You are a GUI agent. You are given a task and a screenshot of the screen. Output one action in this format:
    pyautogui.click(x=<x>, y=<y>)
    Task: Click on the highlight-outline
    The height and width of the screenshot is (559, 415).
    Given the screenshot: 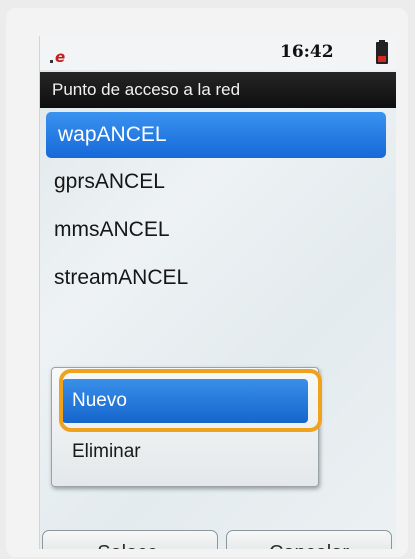 What is the action you would take?
    pyautogui.click(x=190, y=400)
    